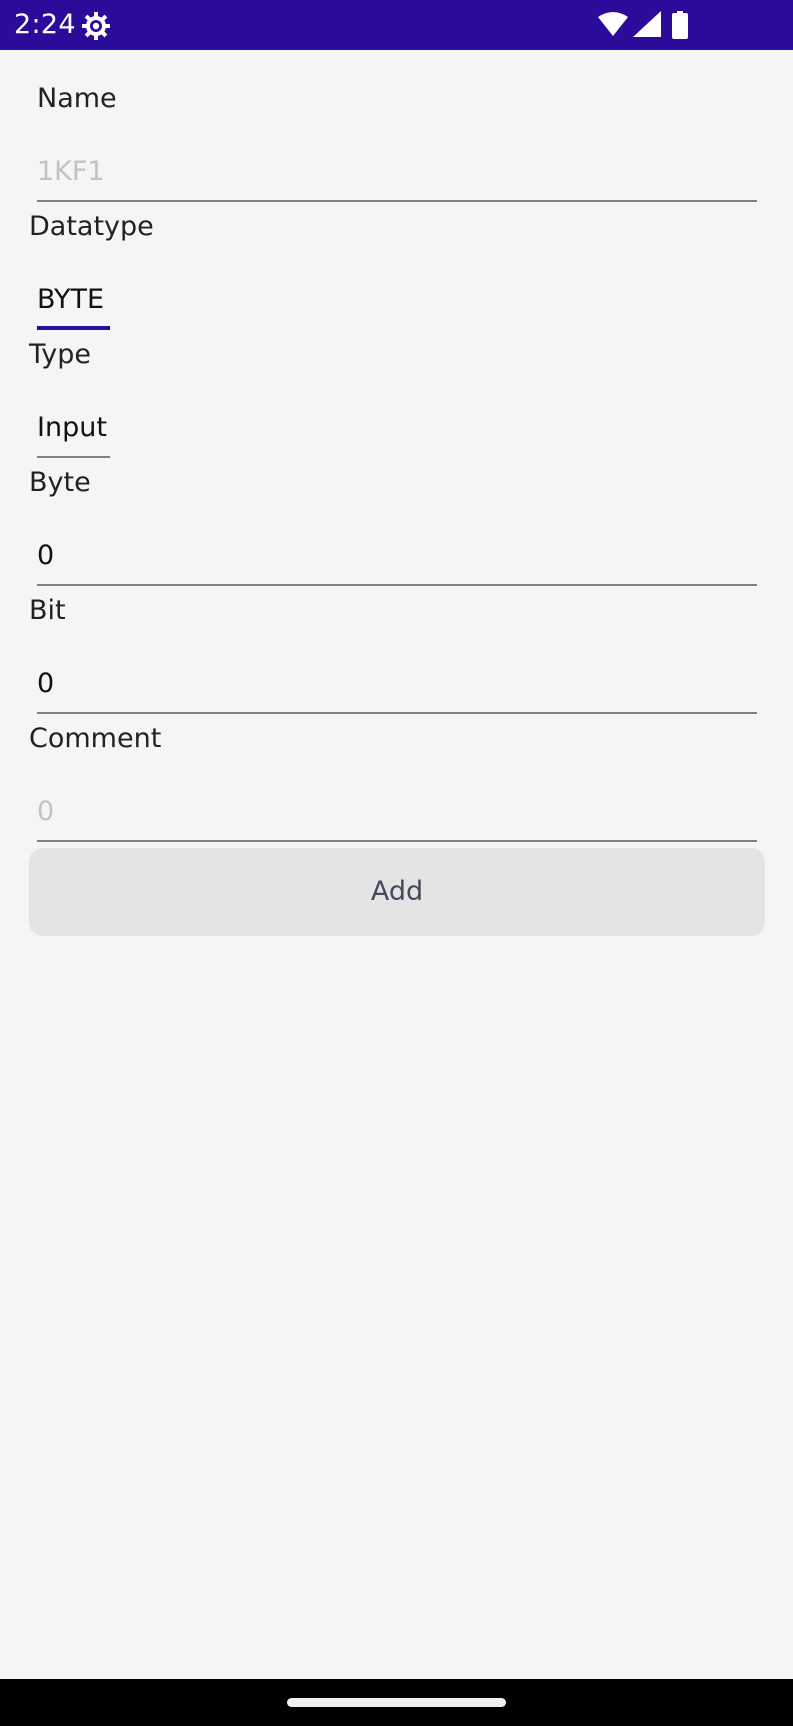 The image size is (793, 1726). I want to click on comment-label: Comment, so click(95, 738).